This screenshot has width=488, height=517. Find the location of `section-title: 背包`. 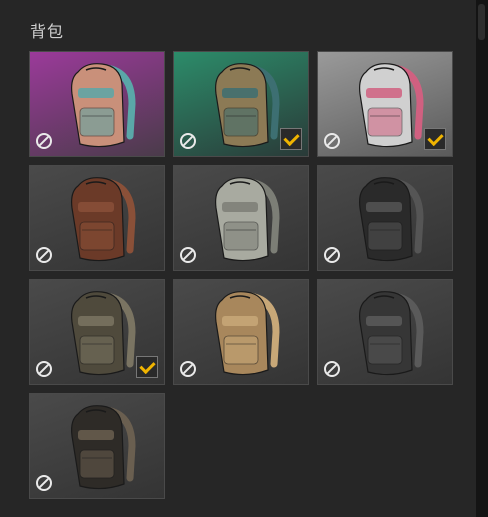

section-title: 背包 is located at coordinates (47, 31).